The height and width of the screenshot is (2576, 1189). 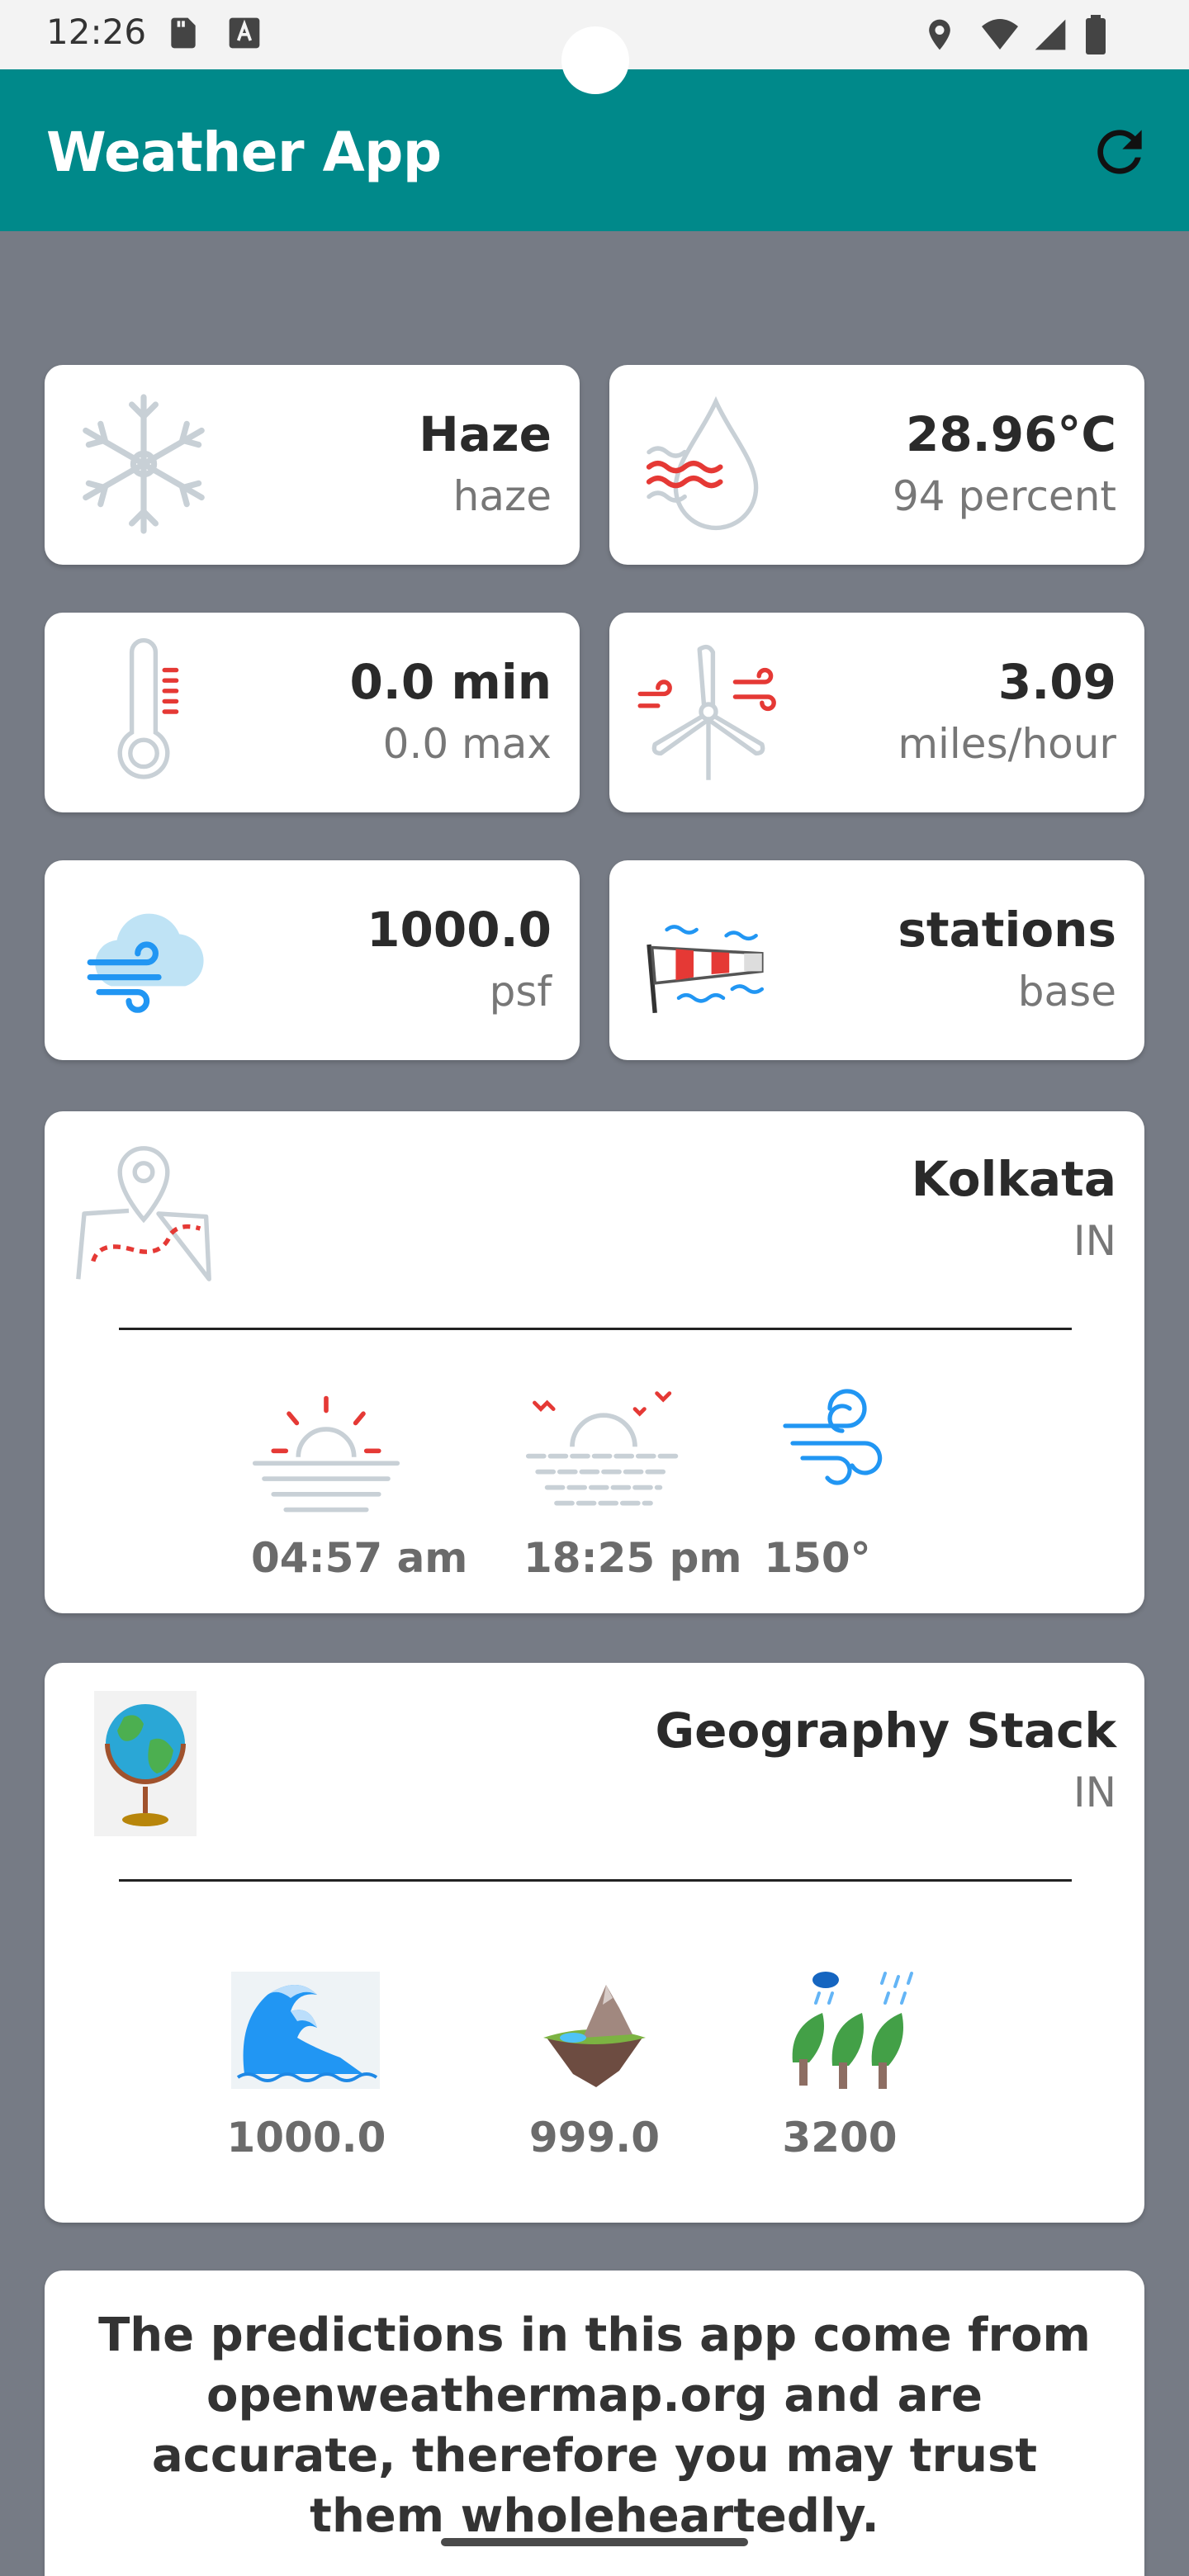 I want to click on app-title: Weather App, so click(x=244, y=152).